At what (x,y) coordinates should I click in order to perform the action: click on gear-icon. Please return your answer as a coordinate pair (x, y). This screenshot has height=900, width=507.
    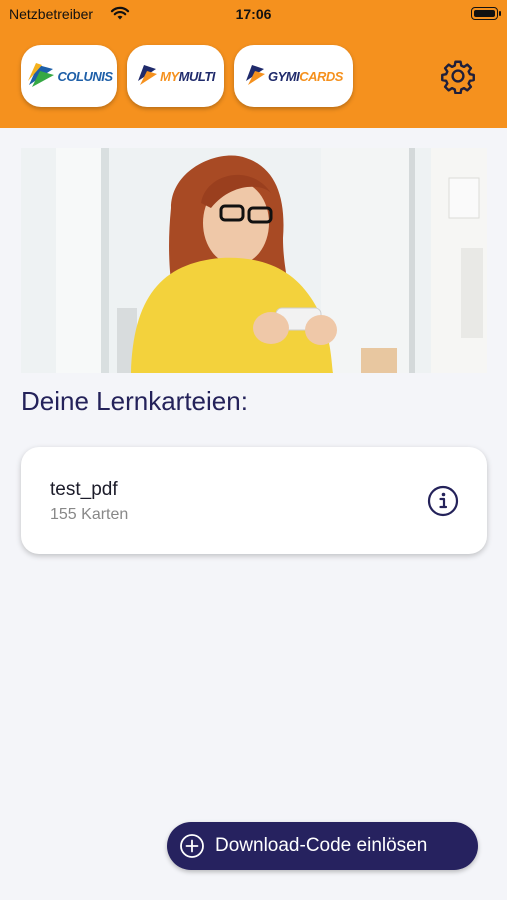
    Looking at the image, I should click on (458, 76).